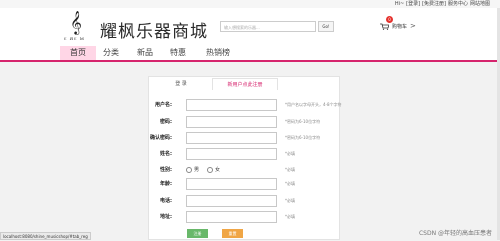 This screenshot has width=500, height=241. What do you see at coordinates (250, 61) in the screenshot?
I see `nav-divider` at bounding box center [250, 61].